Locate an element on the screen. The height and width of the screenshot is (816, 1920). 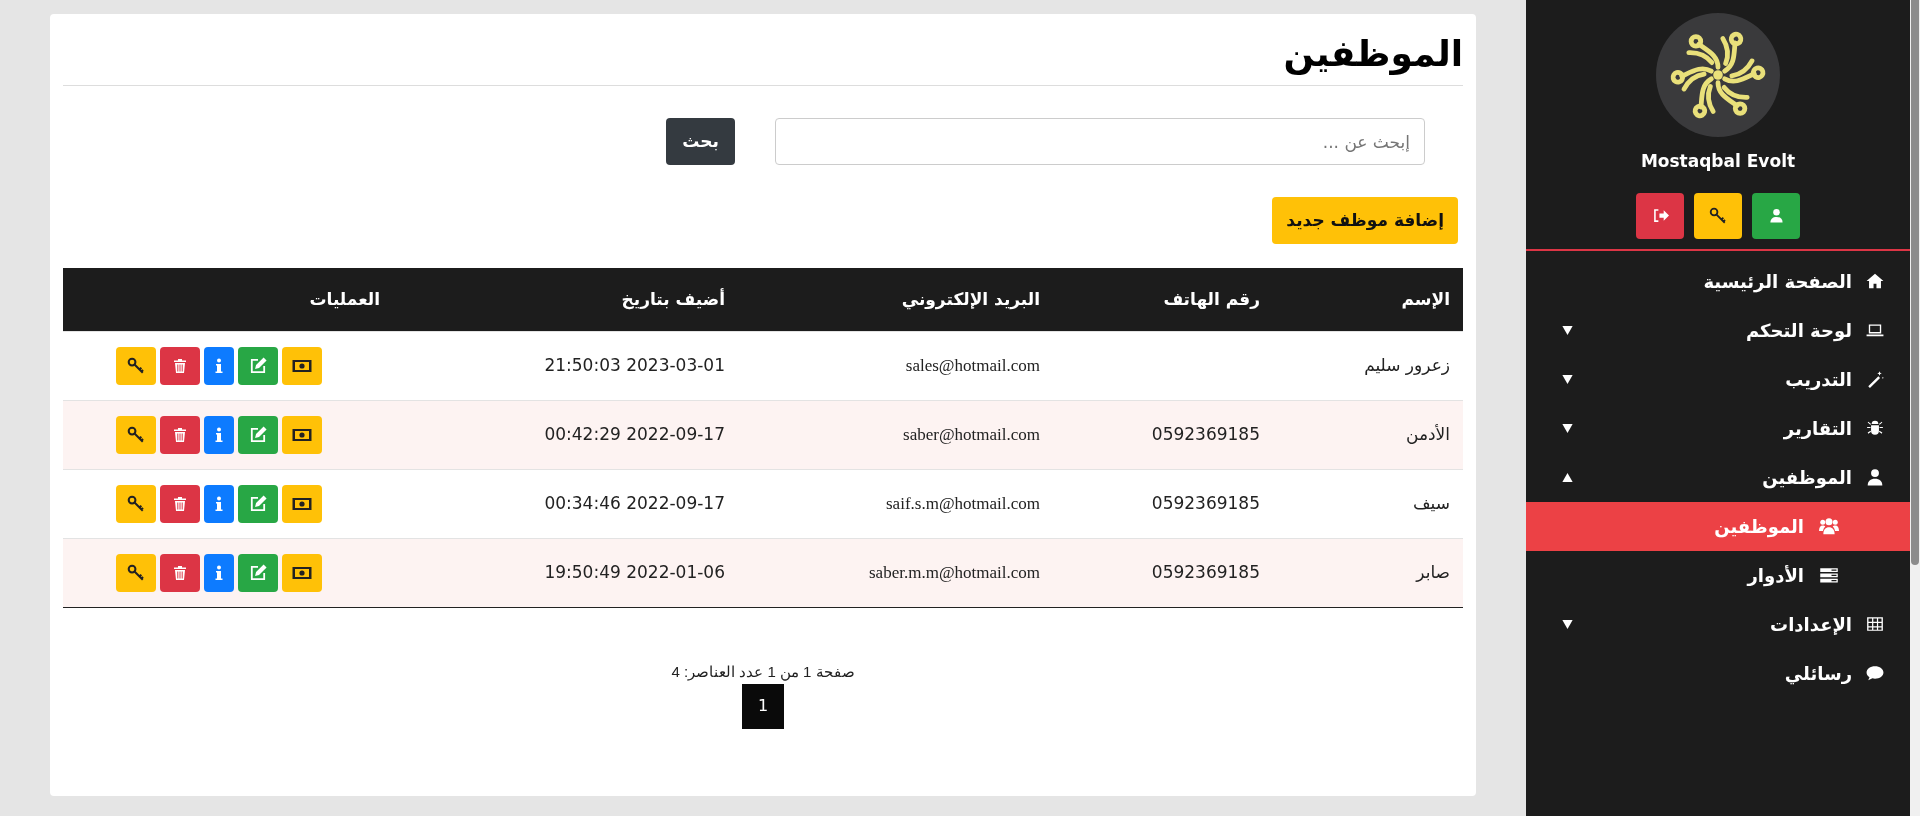
submenu-item: الموظفين is located at coordinates (1718, 526).